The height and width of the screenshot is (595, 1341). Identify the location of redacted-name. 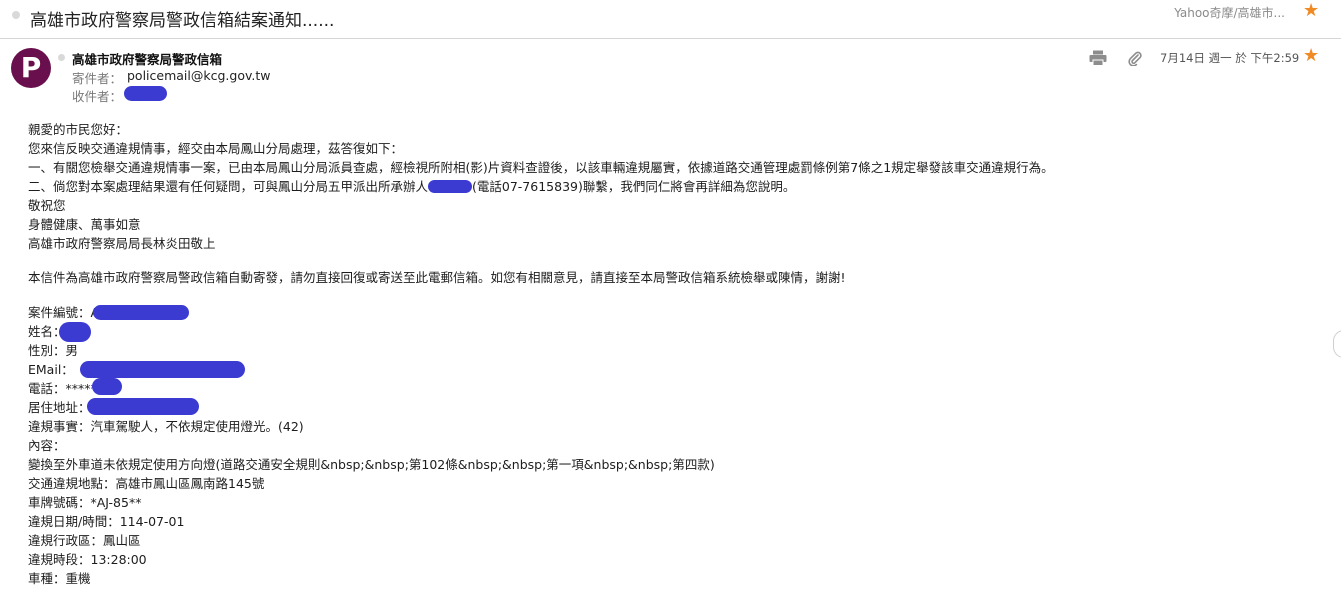
(75, 332).